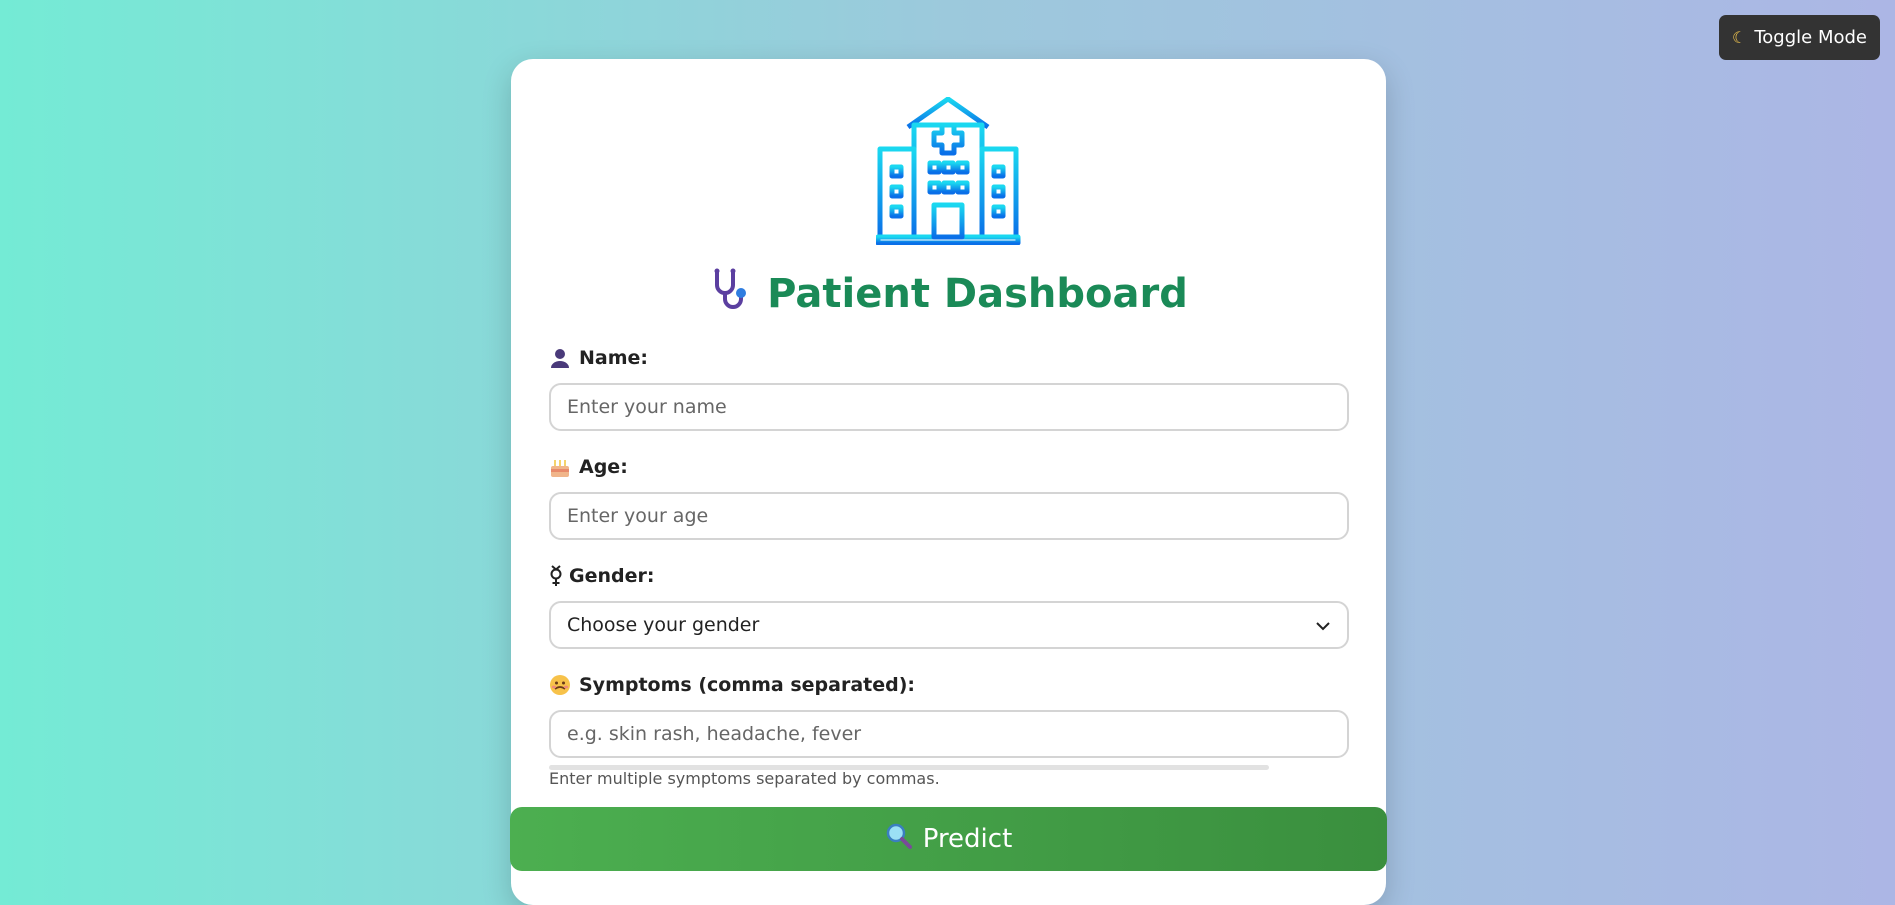 The width and height of the screenshot is (1895, 905). I want to click on name-label: Name:, so click(598, 358).